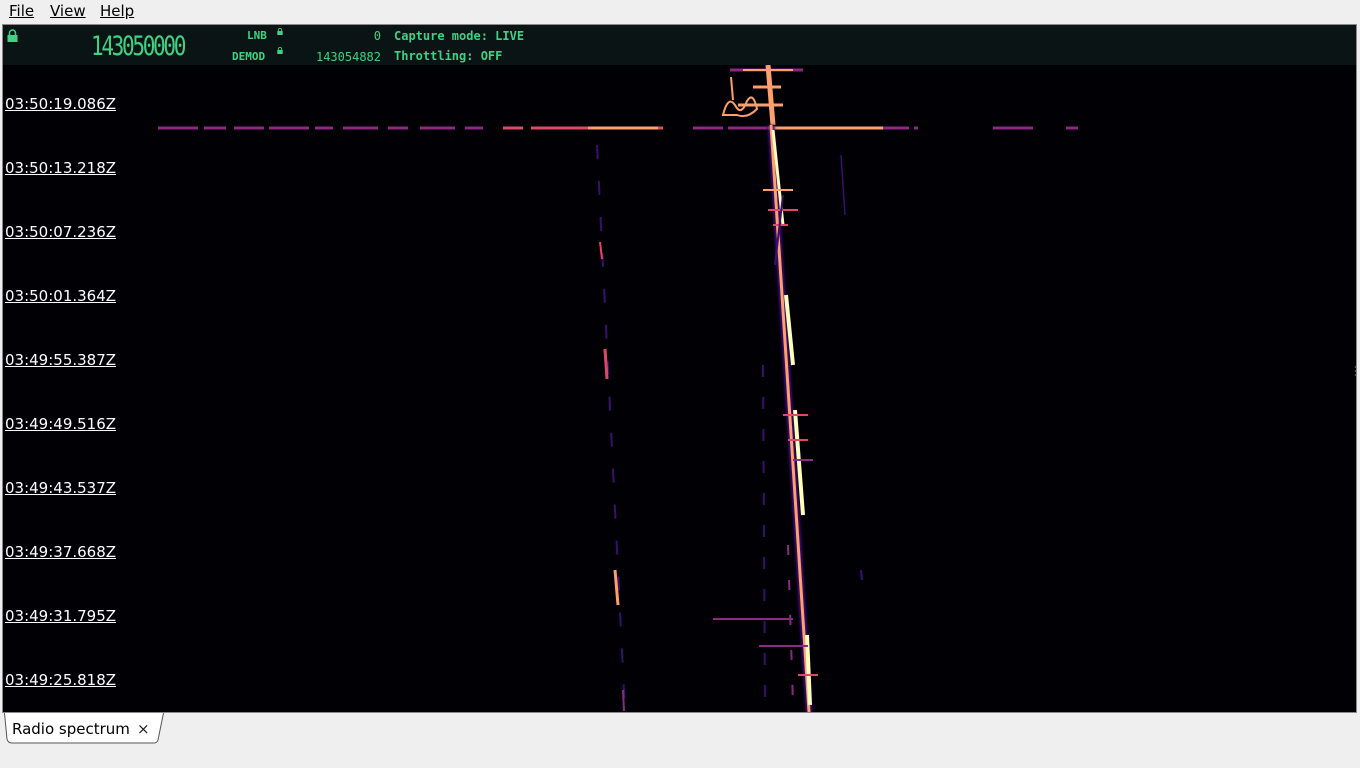 The image size is (1360, 768). Describe the element at coordinates (143, 729) in the screenshot. I see `close-icon: ×` at that location.